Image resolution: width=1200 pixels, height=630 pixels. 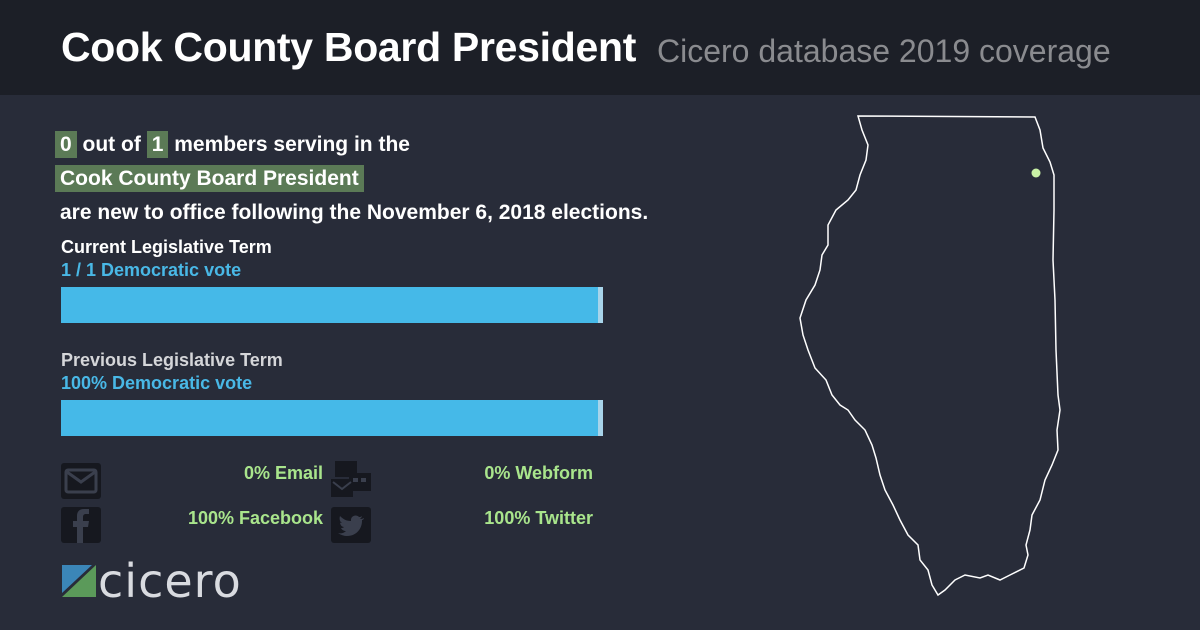 What do you see at coordinates (111, 144) in the screenshot?
I see `out-of-text: out of` at bounding box center [111, 144].